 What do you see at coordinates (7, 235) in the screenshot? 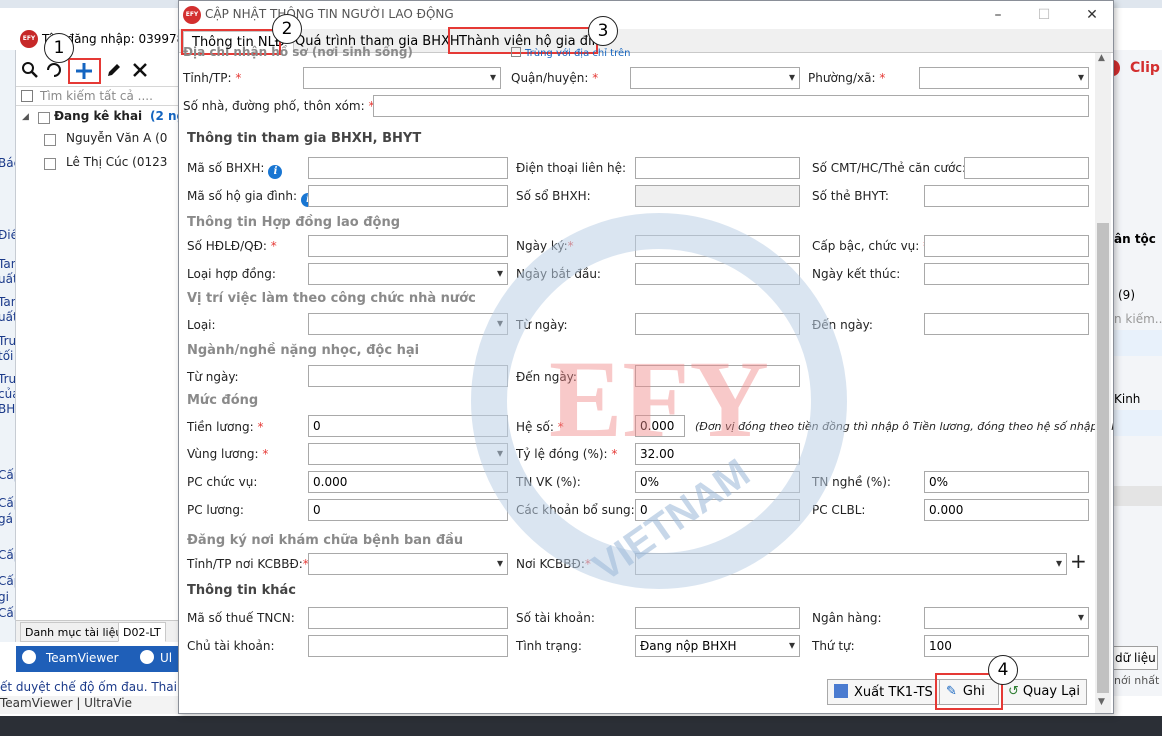
I see `strip-text: Điề` at bounding box center [7, 235].